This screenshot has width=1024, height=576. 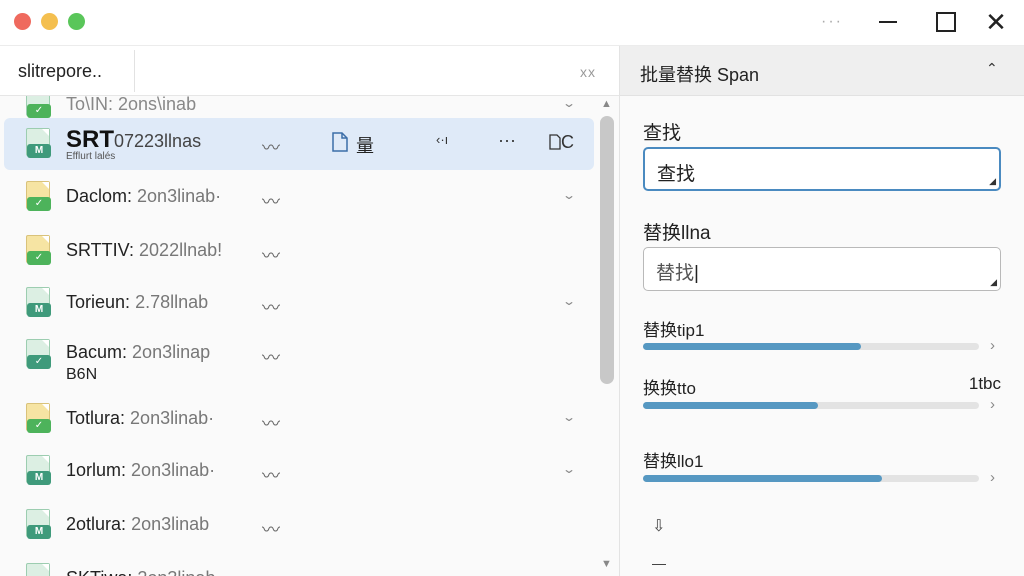 What do you see at coordinates (299, 197) in the screenshot?
I see `list-item: ✓ Daclom: 2on3linab· 〰 ⌄` at bounding box center [299, 197].